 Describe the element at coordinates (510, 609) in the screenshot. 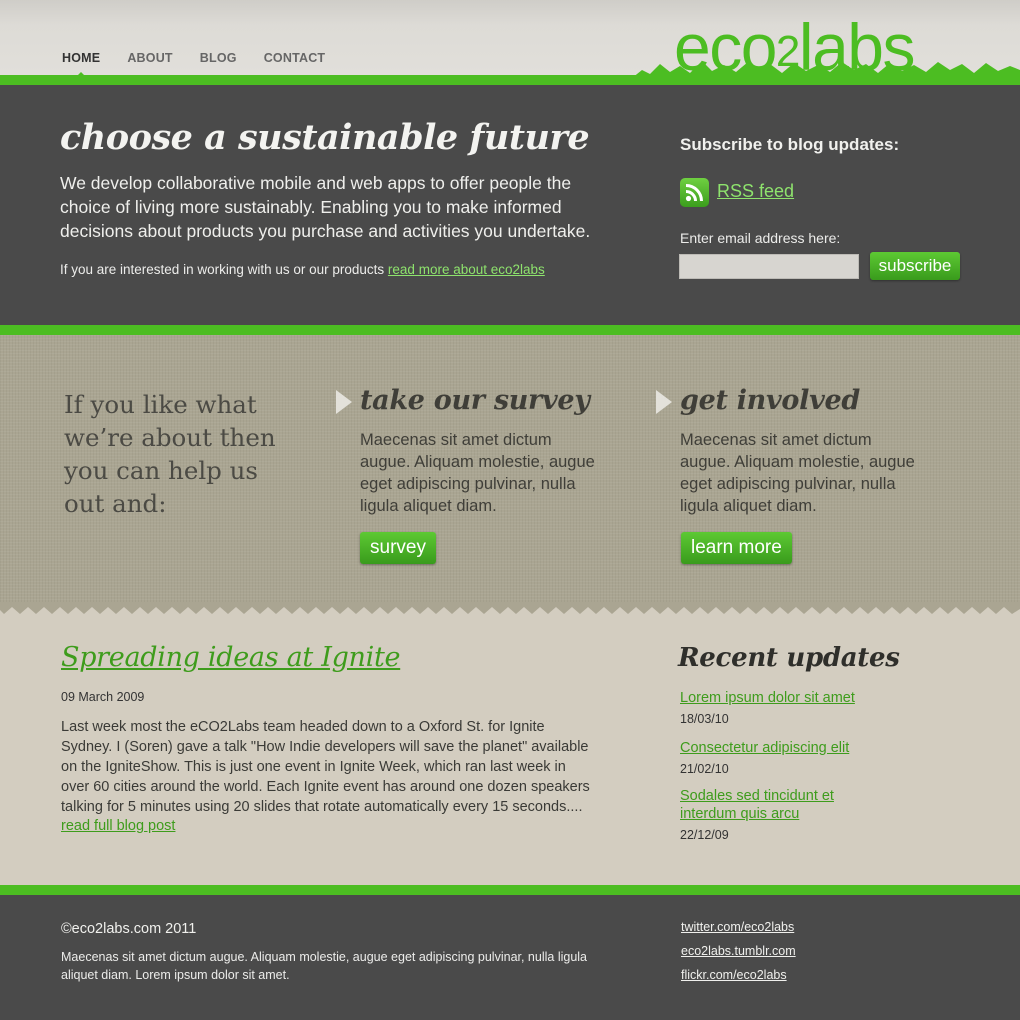

I see `zigzag-edge` at that location.